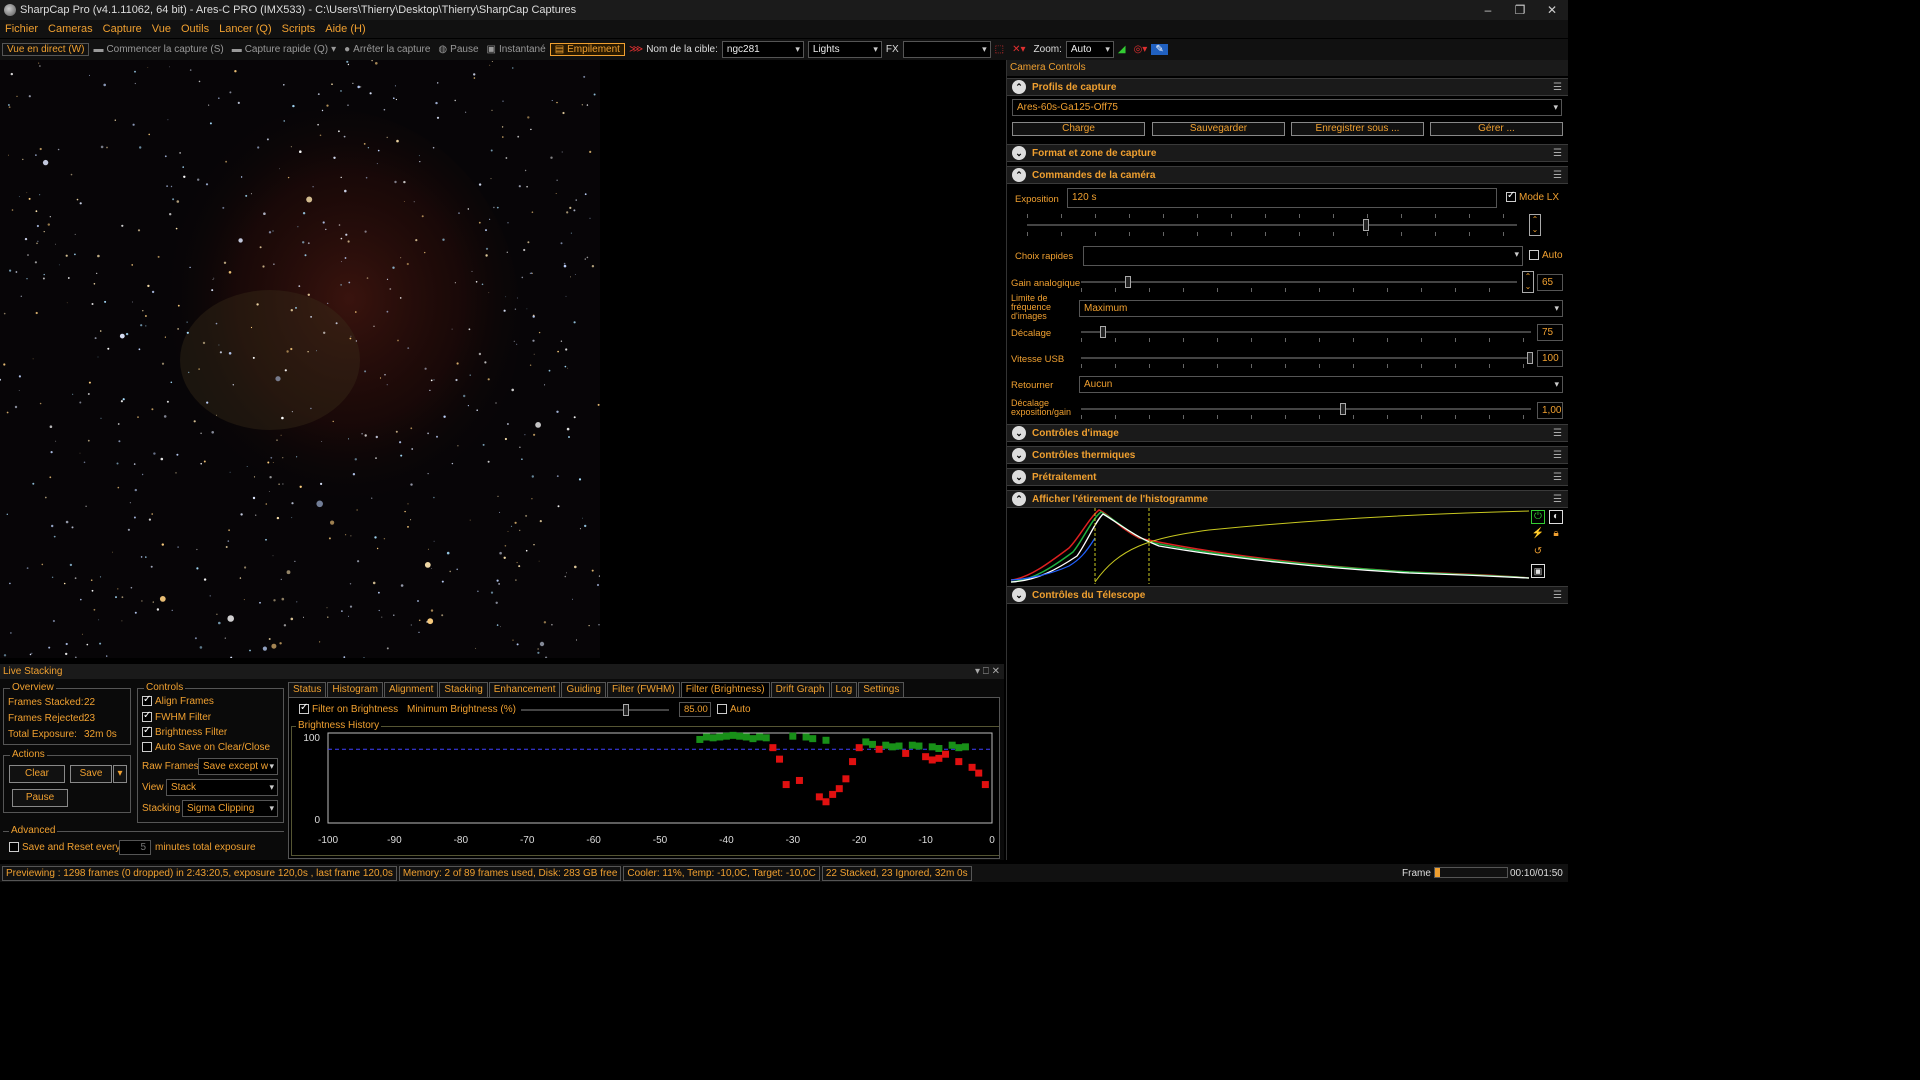 This screenshot has height=1080, width=1920. Describe the element at coordinates (345, 29) in the screenshot. I see `menu-aide: Aide (H)` at that location.